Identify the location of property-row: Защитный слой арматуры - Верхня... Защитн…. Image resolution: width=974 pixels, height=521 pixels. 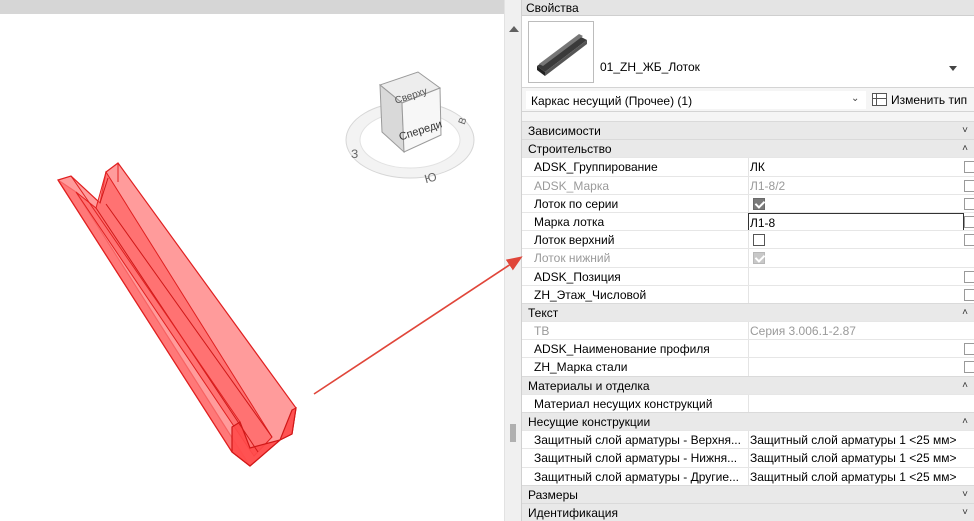
(748, 440).